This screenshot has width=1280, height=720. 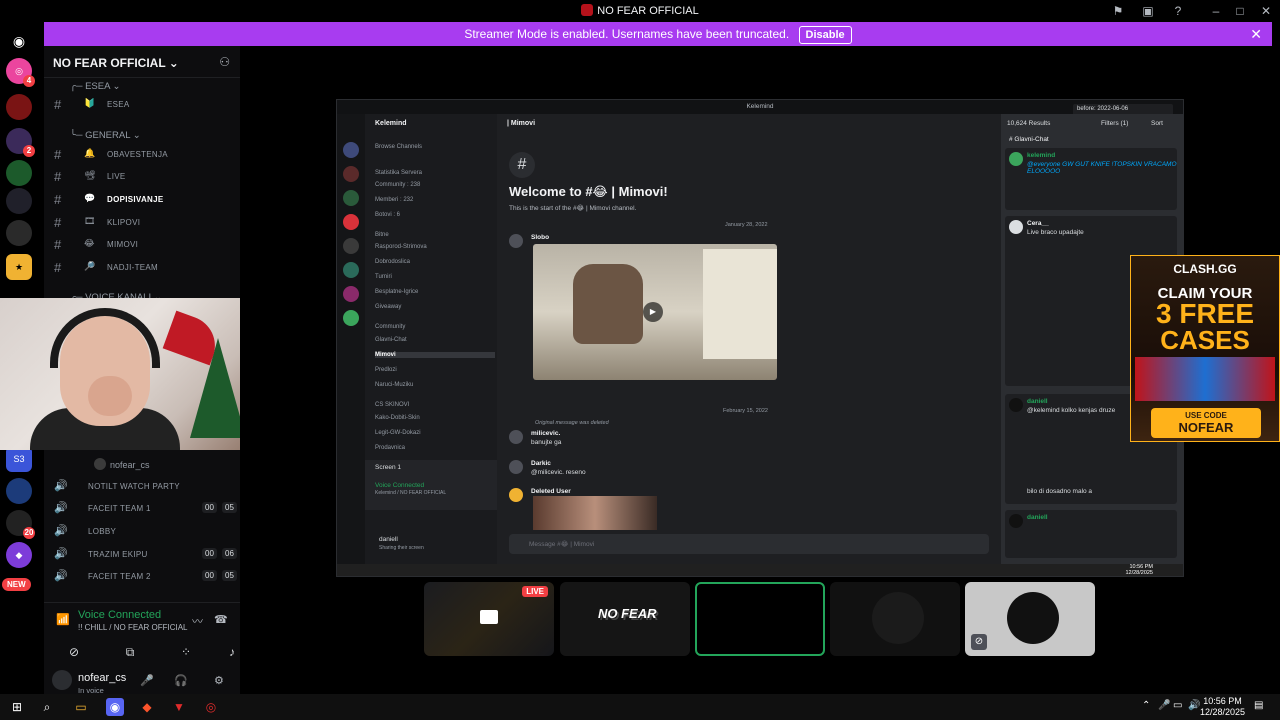 I want to click on stream-server-name: Kelemind, so click(x=391, y=123).